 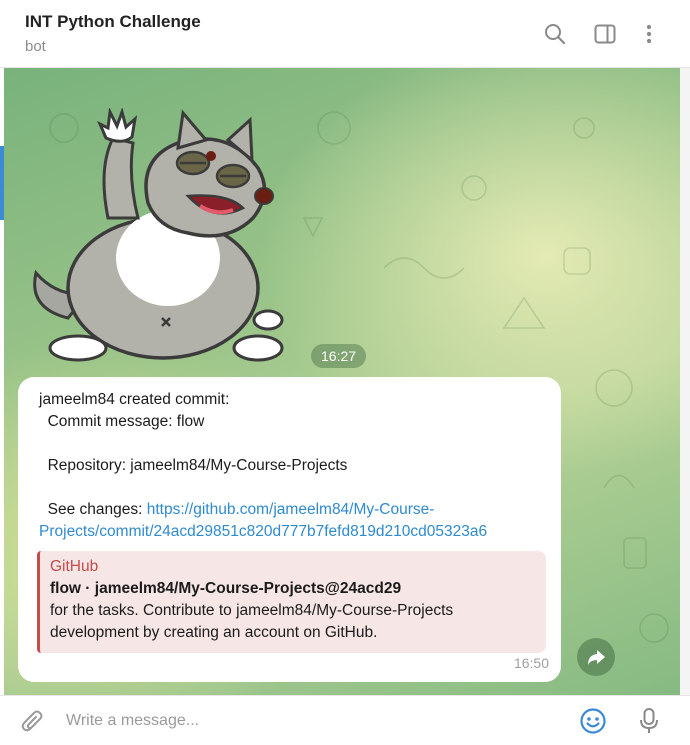 I want to click on sidebar-toggle-icon, so click(x=605, y=34).